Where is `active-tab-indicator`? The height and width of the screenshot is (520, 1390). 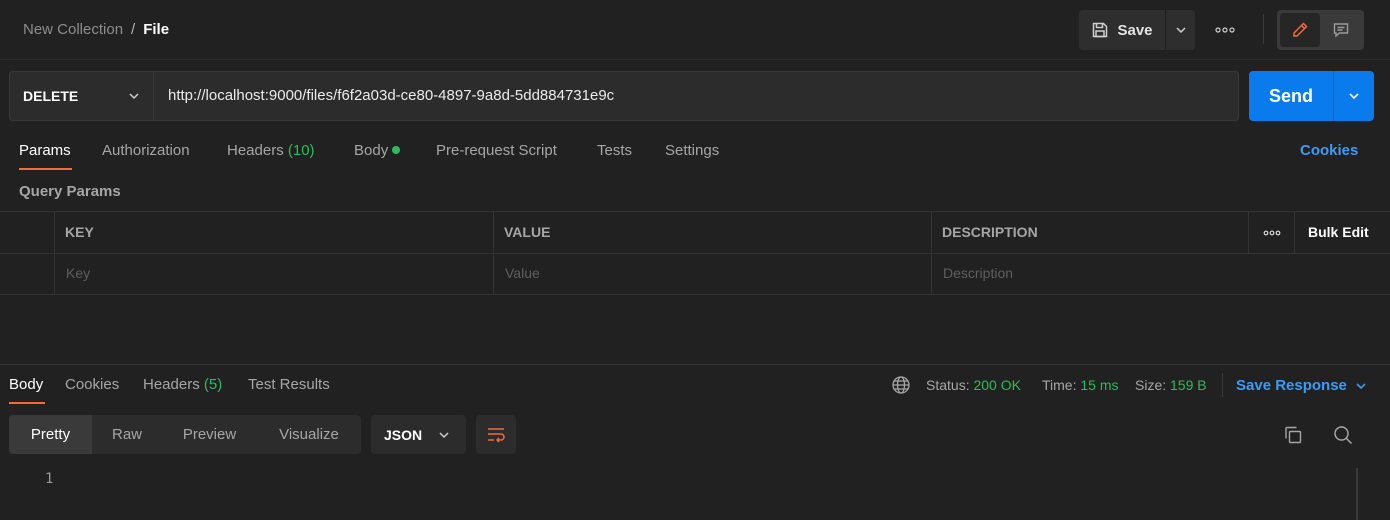 active-tab-indicator is located at coordinates (45, 169).